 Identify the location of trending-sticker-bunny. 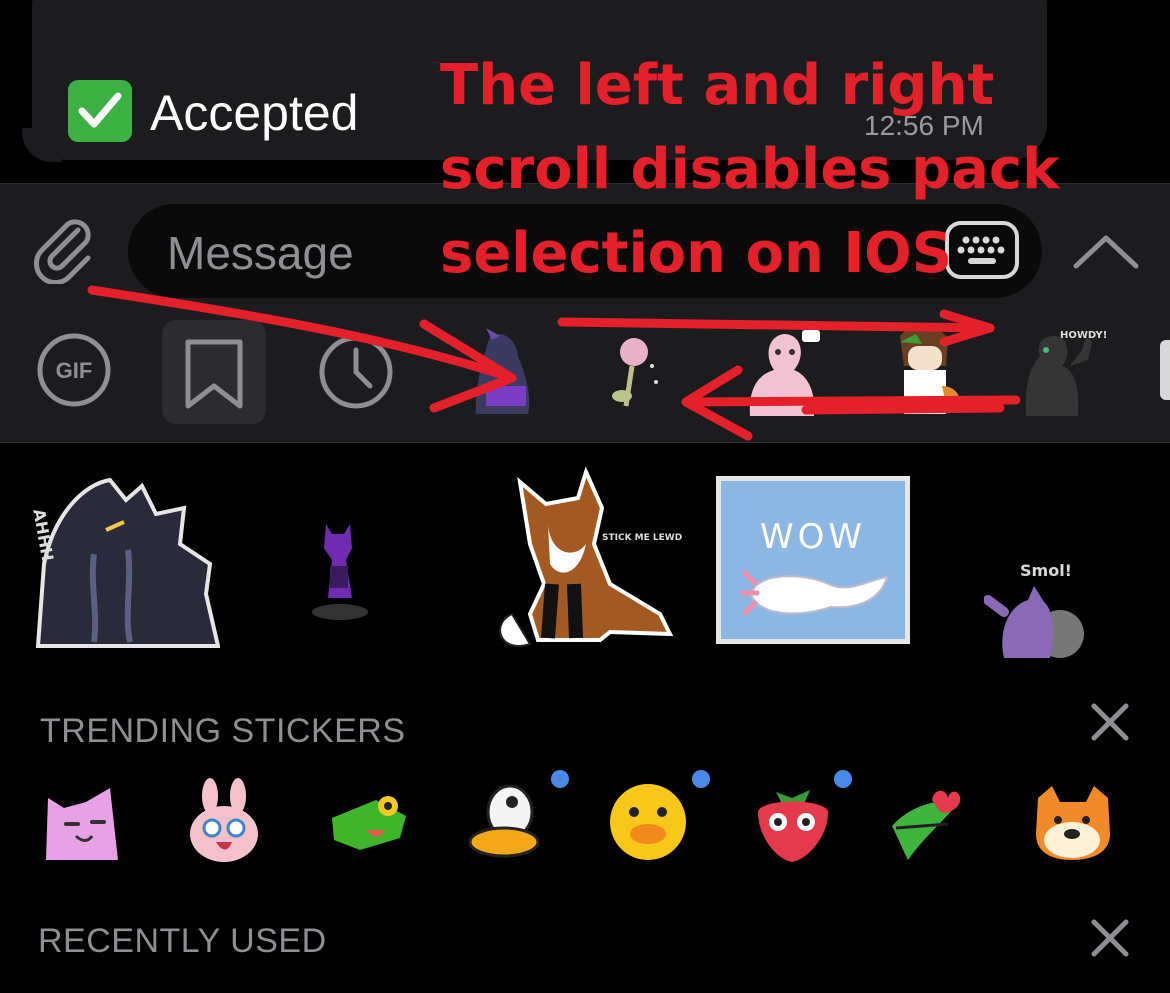
(225, 821).